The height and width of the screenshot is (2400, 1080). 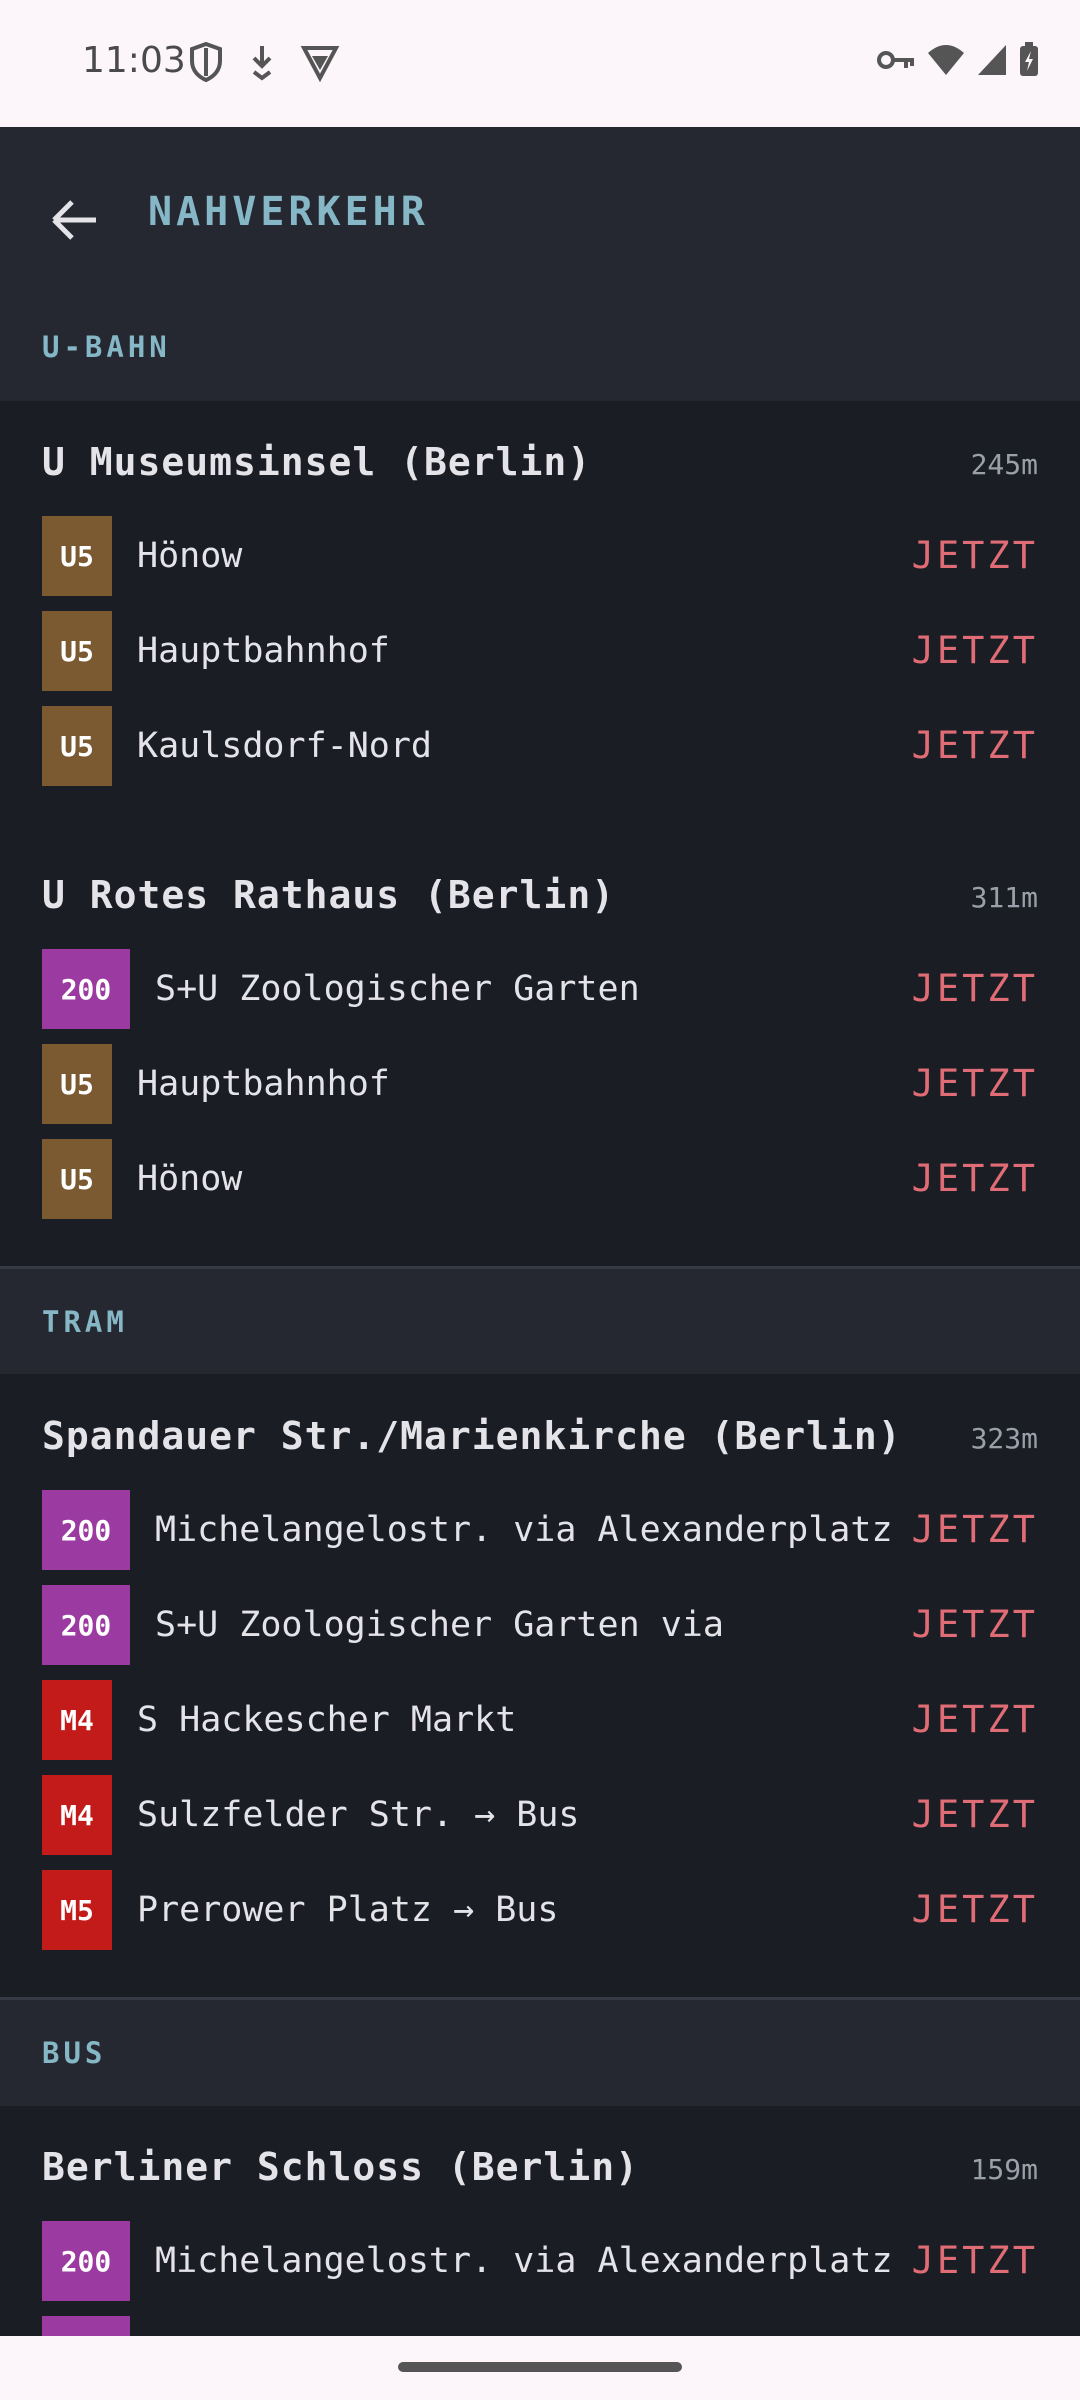 I want to click on departure-row: 200 S+U Zoologischer Garten JETZT, so click(x=540, y=989).